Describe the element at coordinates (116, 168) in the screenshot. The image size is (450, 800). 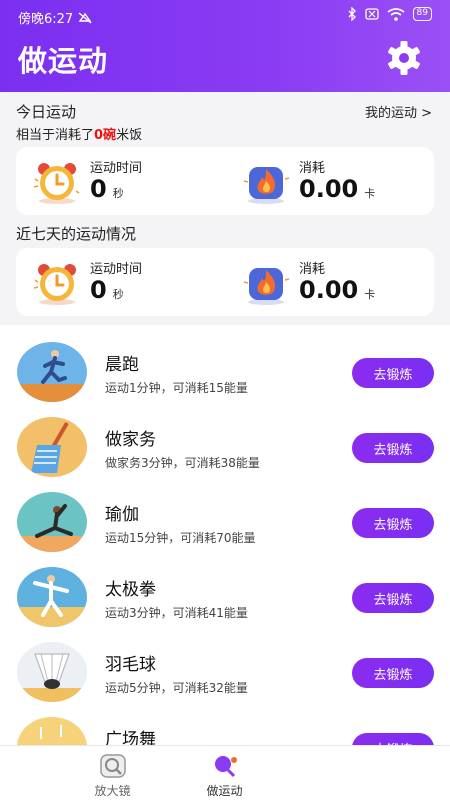
I see `today-time-label: 运动时间` at that location.